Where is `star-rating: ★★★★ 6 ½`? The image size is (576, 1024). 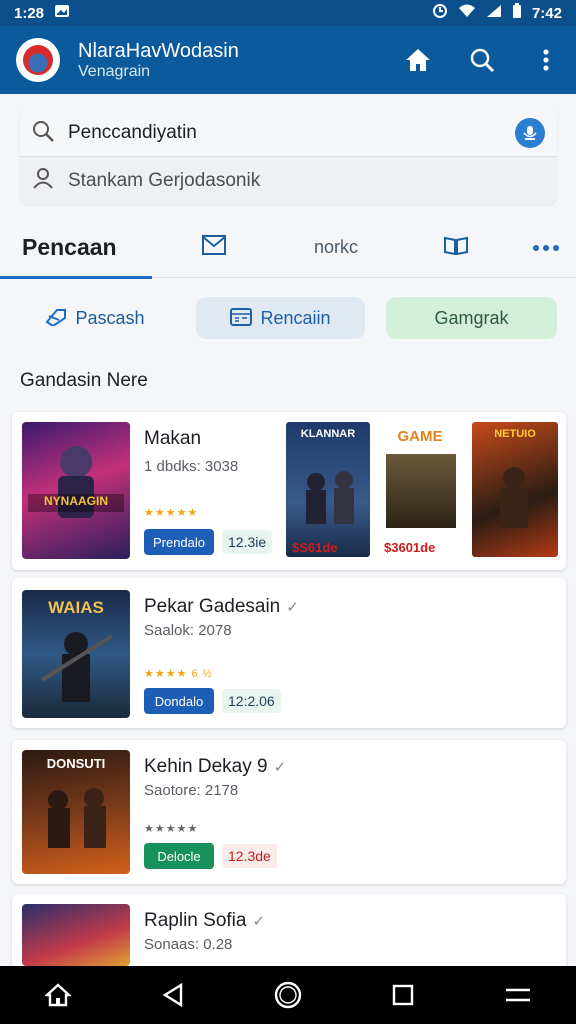
star-rating: ★★★★ 6 ½ is located at coordinates (178, 674).